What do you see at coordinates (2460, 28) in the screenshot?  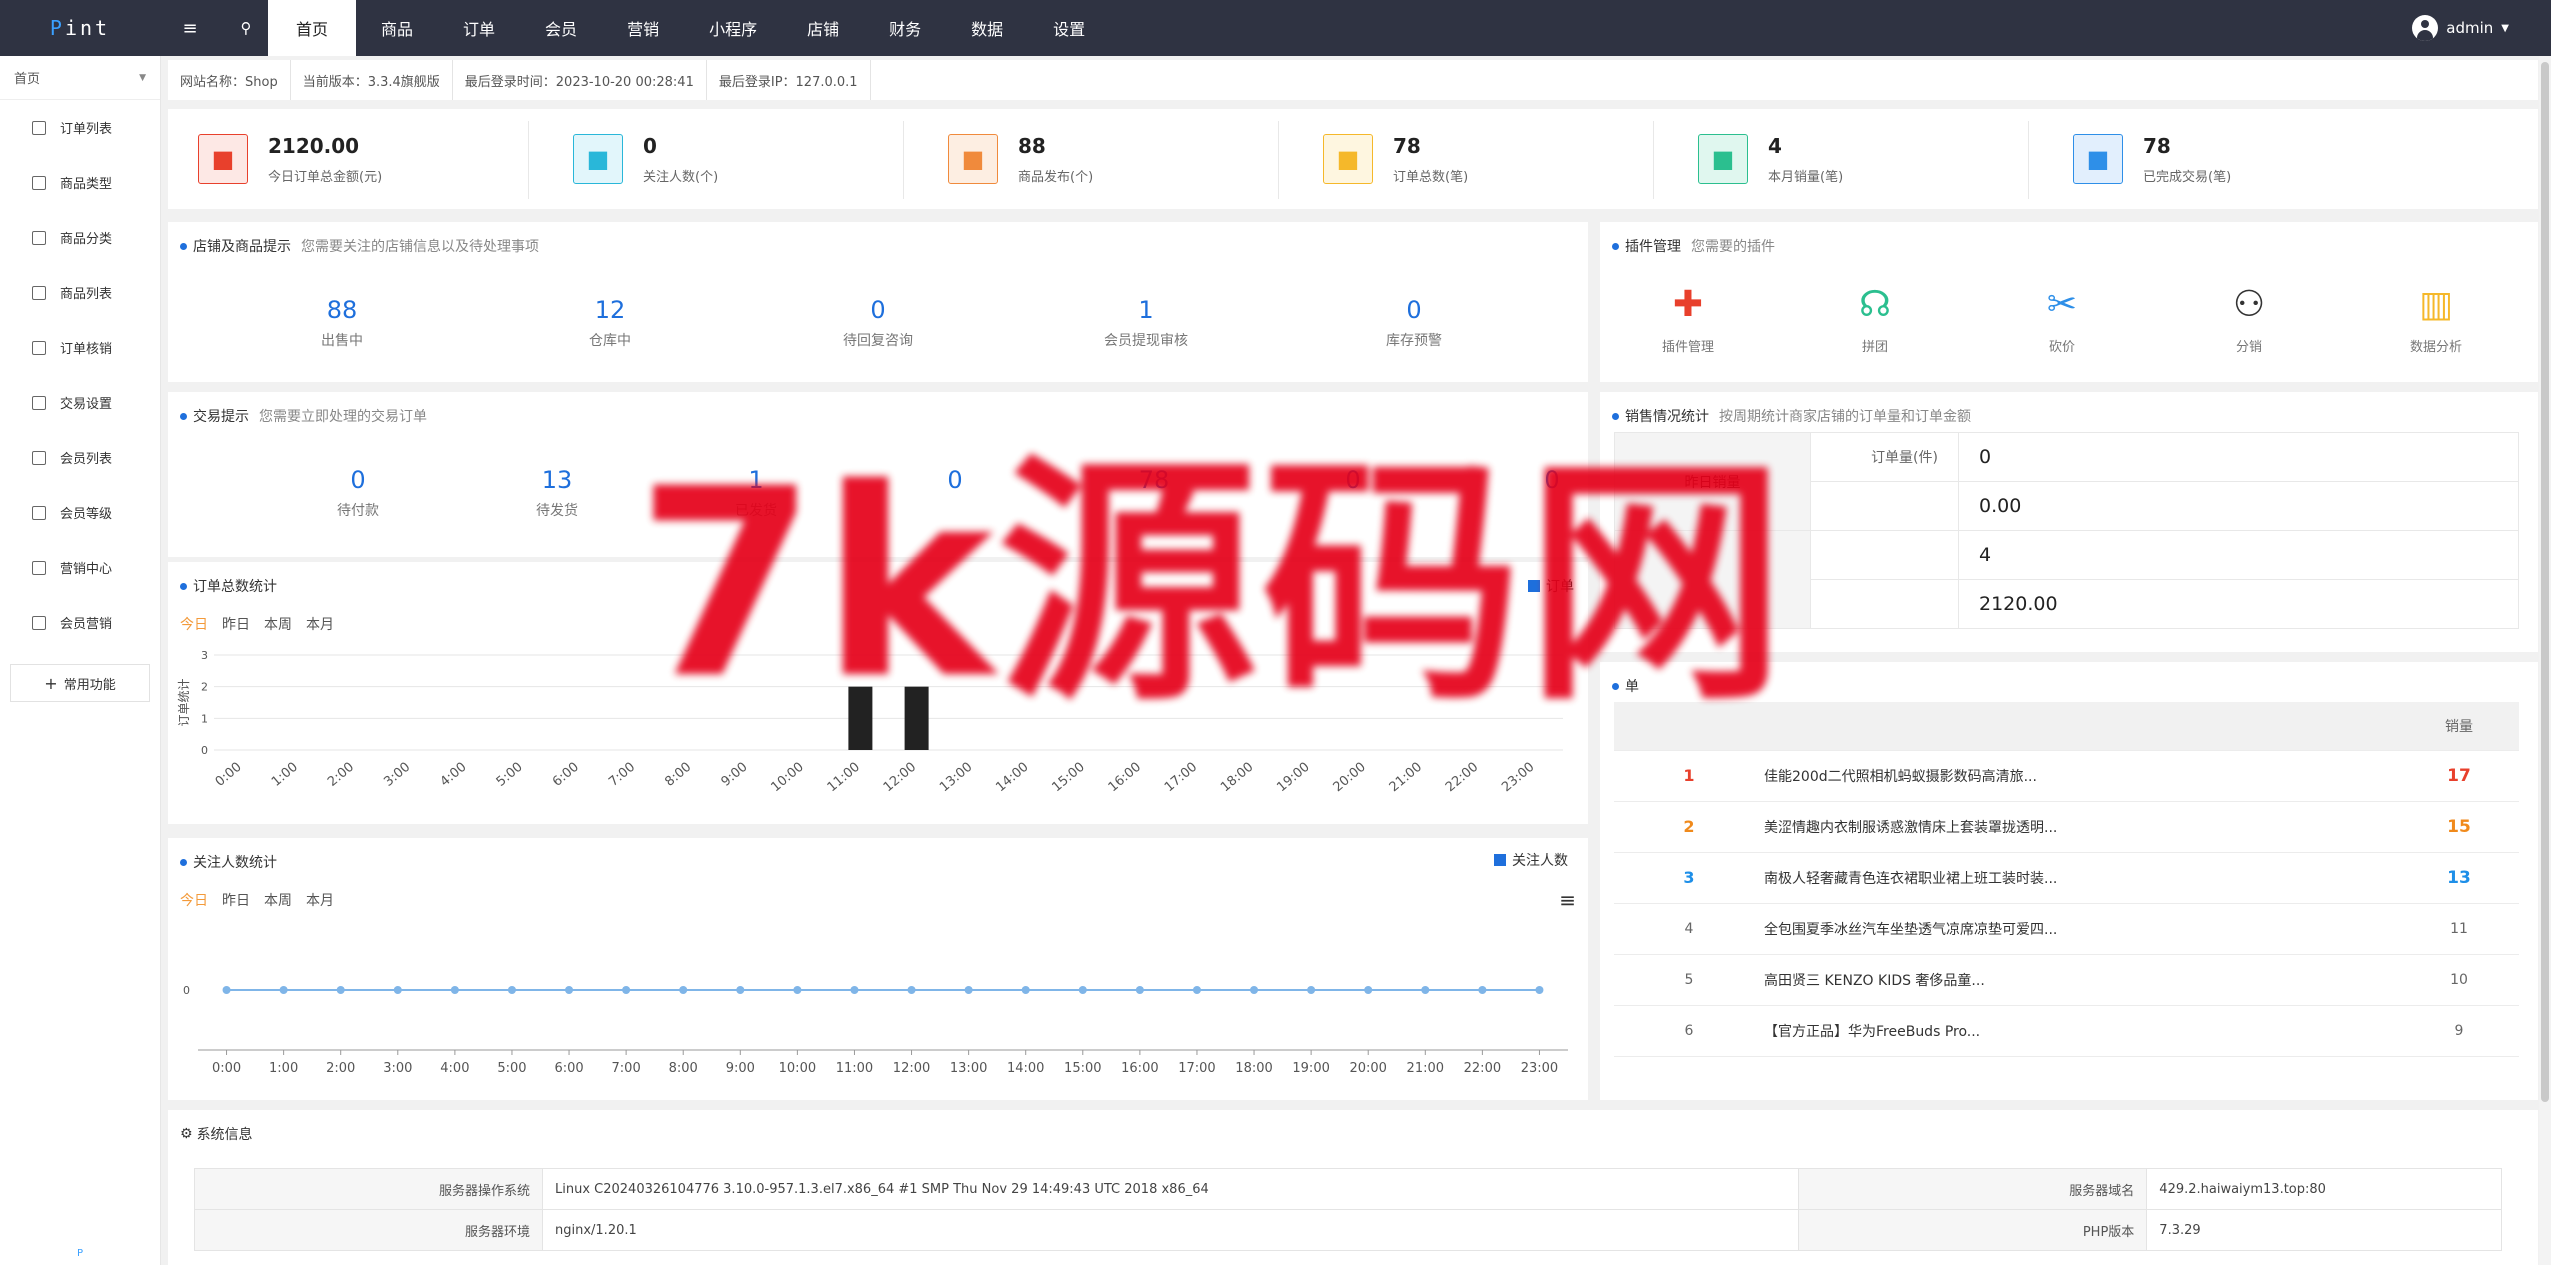 I see `user-menu: admin ▼` at bounding box center [2460, 28].